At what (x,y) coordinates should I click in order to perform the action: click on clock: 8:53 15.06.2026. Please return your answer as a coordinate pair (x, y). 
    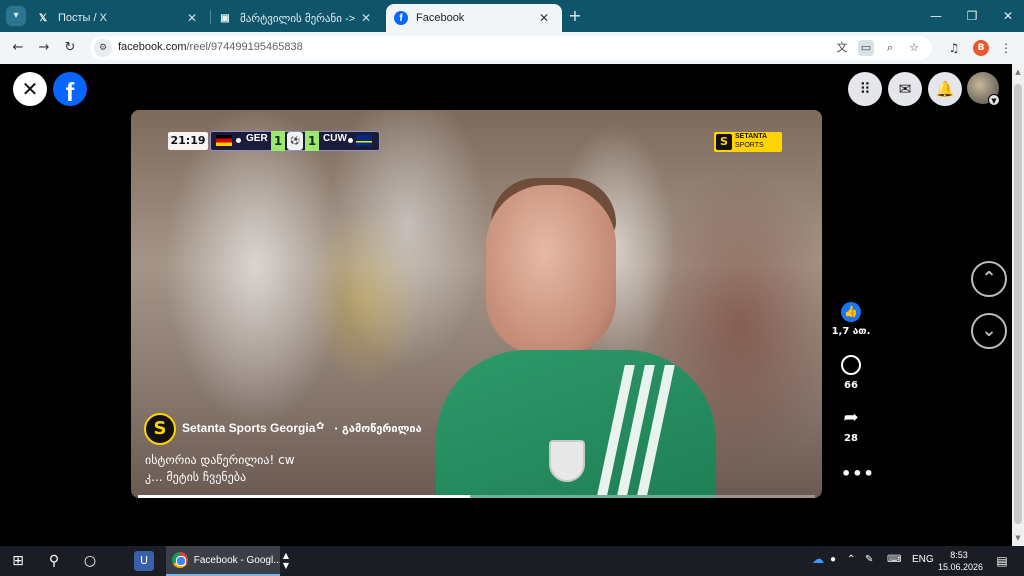
    Looking at the image, I should click on (961, 561).